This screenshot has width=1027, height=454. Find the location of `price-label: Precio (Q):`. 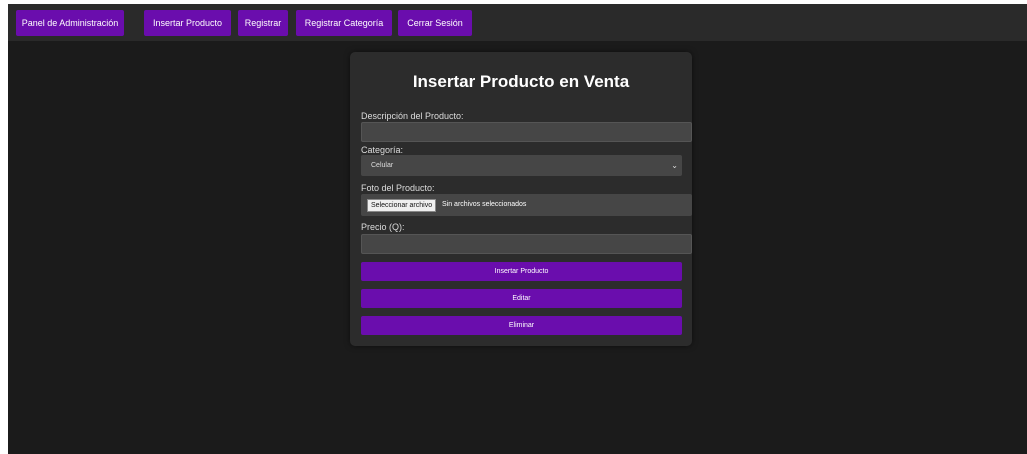

price-label: Precio (Q): is located at coordinates (383, 227).